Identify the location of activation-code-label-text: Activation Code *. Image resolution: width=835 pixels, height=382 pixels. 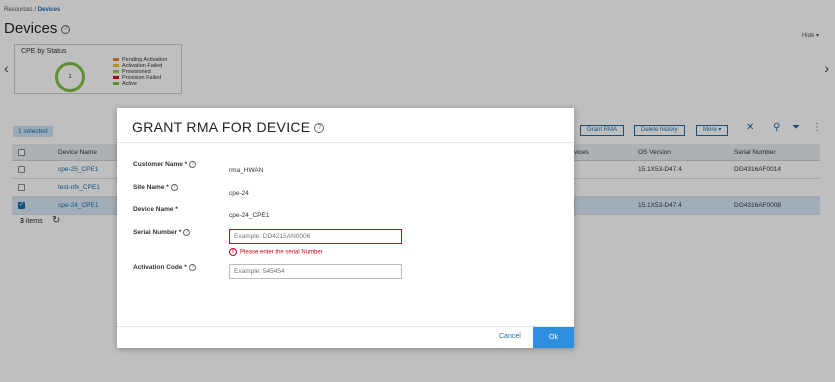
(160, 268).